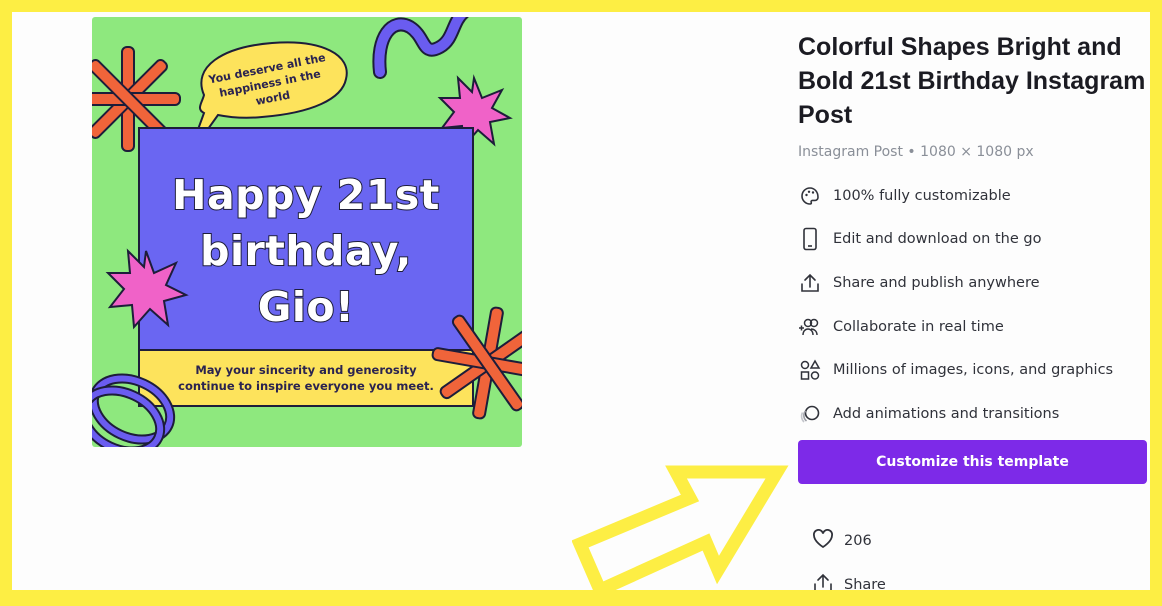 The height and width of the screenshot is (606, 1162). I want to click on feature-item: Add animations and transitions, so click(973, 414).